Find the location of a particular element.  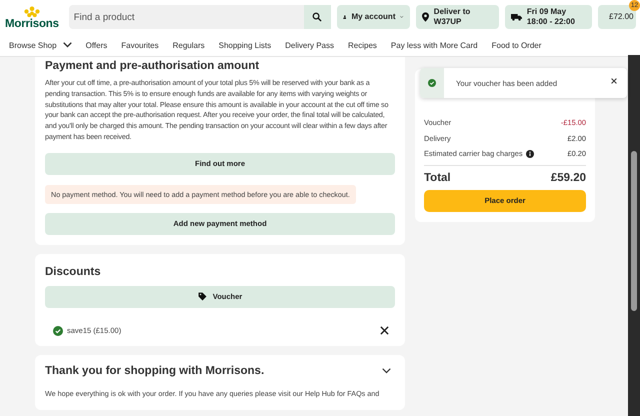

nav-link: Delivery Pass is located at coordinates (309, 45).